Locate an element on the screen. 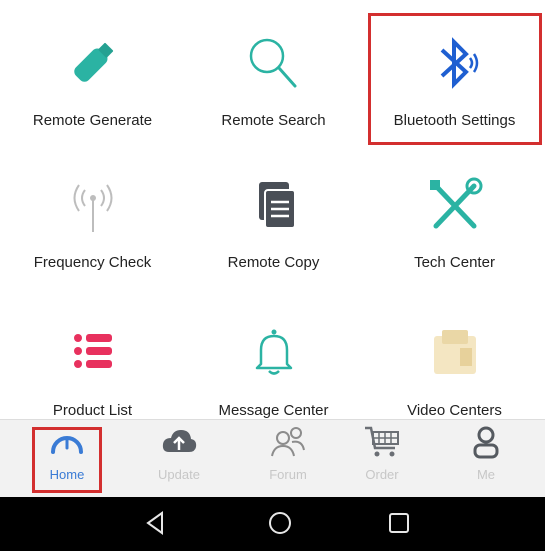  tech-center-label: Tech Center is located at coordinates (454, 262).